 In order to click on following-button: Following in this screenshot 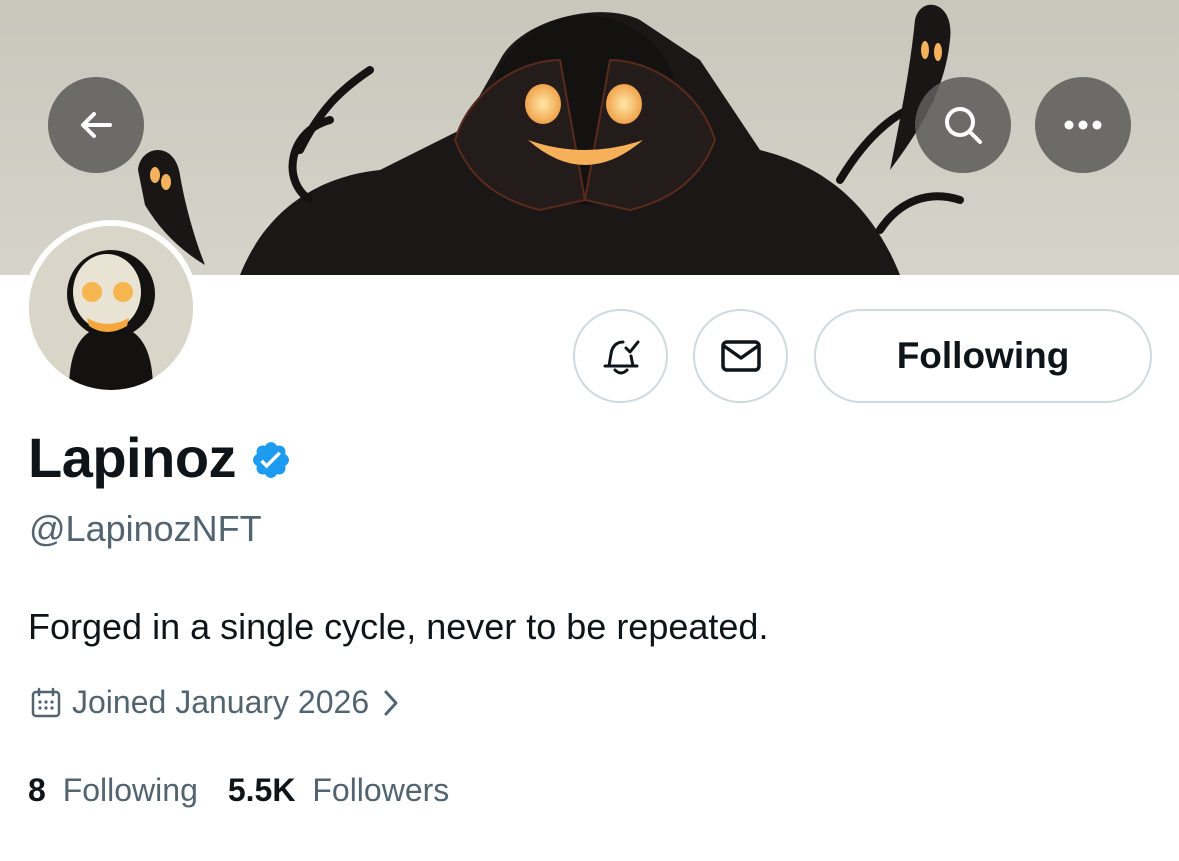, I will do `click(983, 356)`.